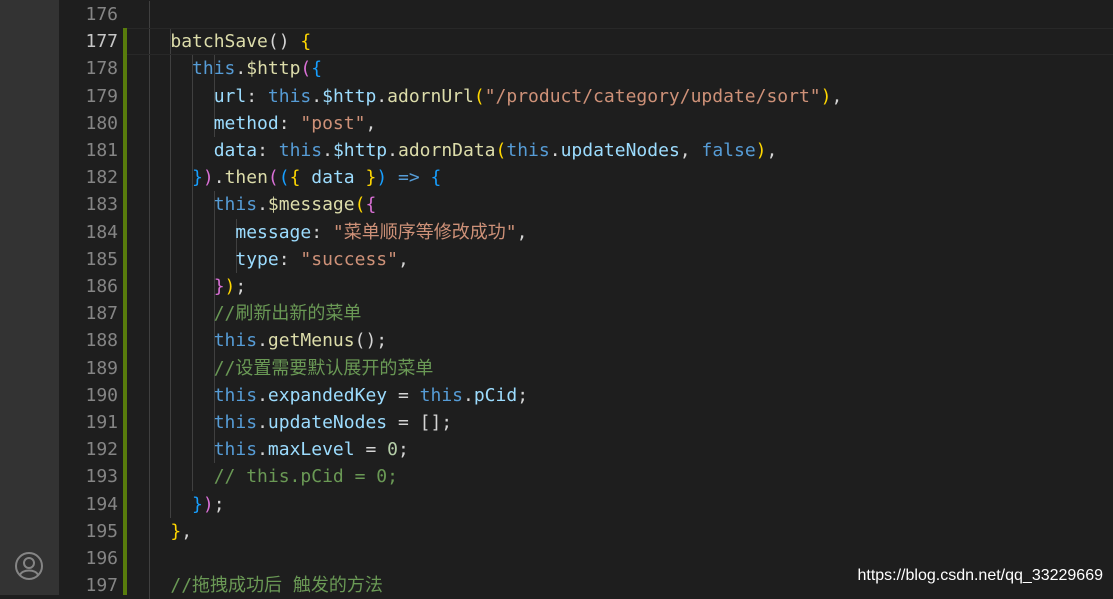  Describe the element at coordinates (599, 340) in the screenshot. I see `code-line: 188 this.getMenus();` at that location.